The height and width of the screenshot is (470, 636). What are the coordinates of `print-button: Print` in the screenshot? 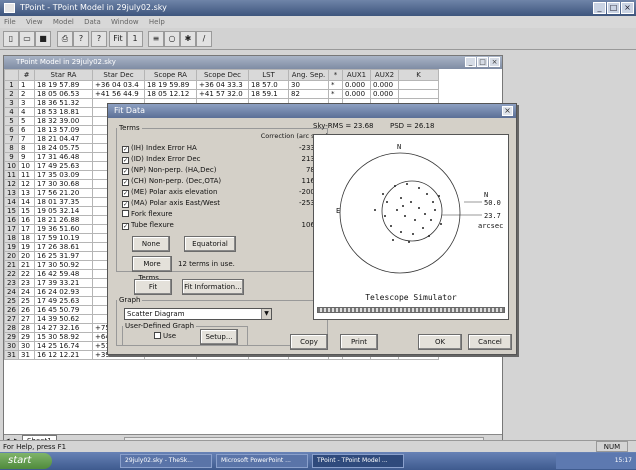 It's located at (359, 342).